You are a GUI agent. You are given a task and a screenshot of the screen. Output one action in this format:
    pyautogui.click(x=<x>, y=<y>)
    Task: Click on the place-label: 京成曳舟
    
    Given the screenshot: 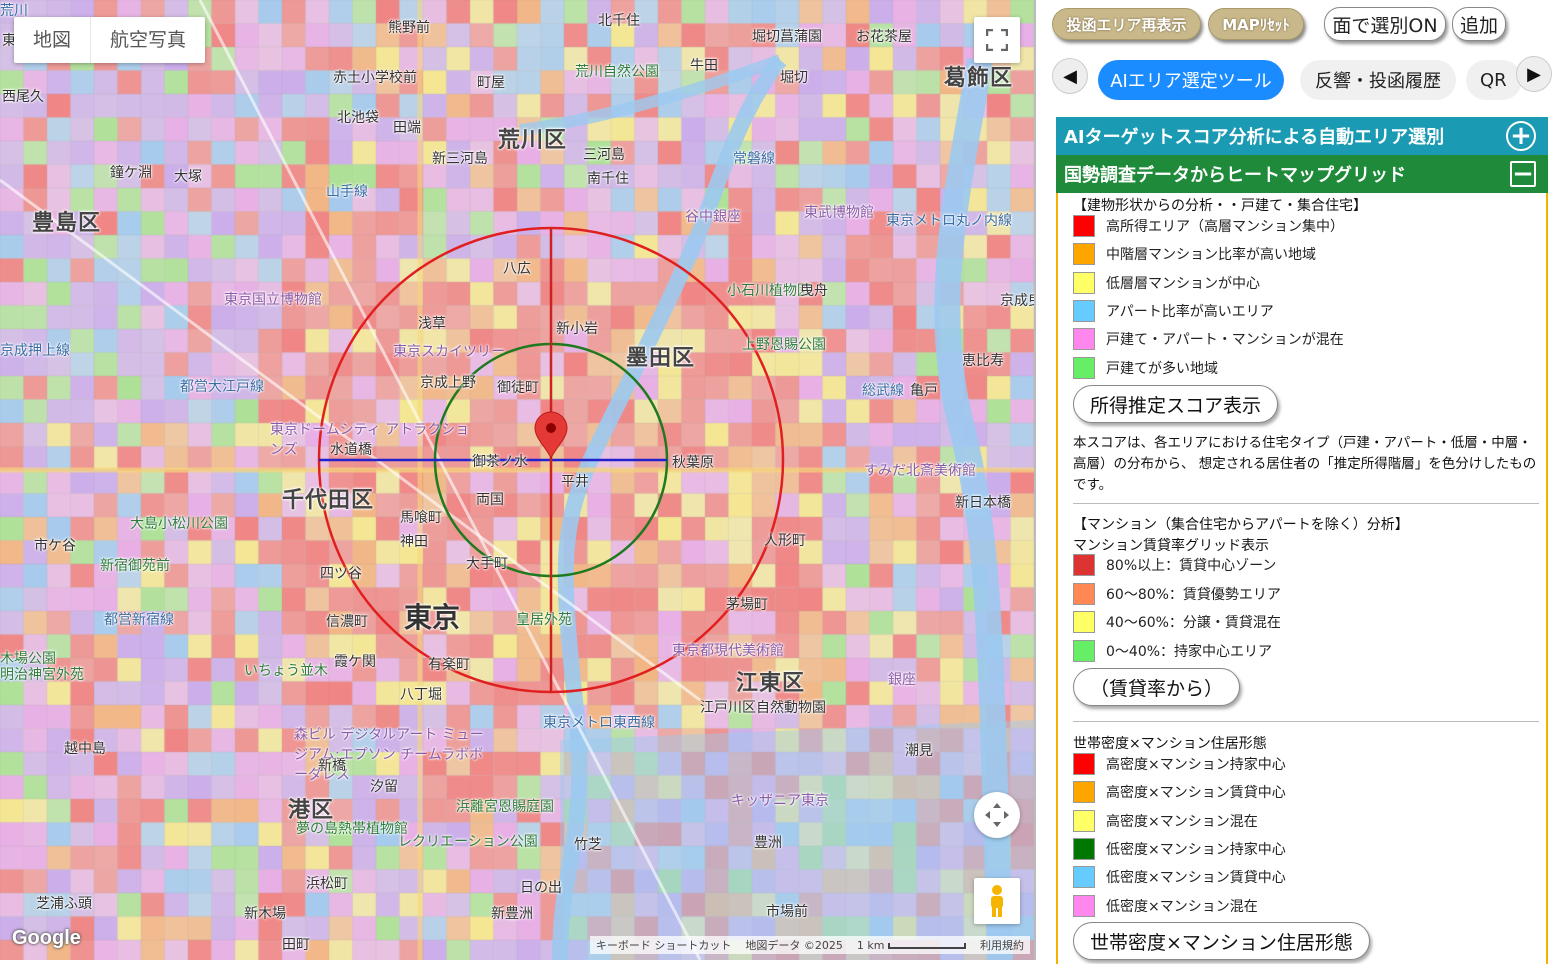 What is the action you would take?
    pyautogui.click(x=1017, y=301)
    